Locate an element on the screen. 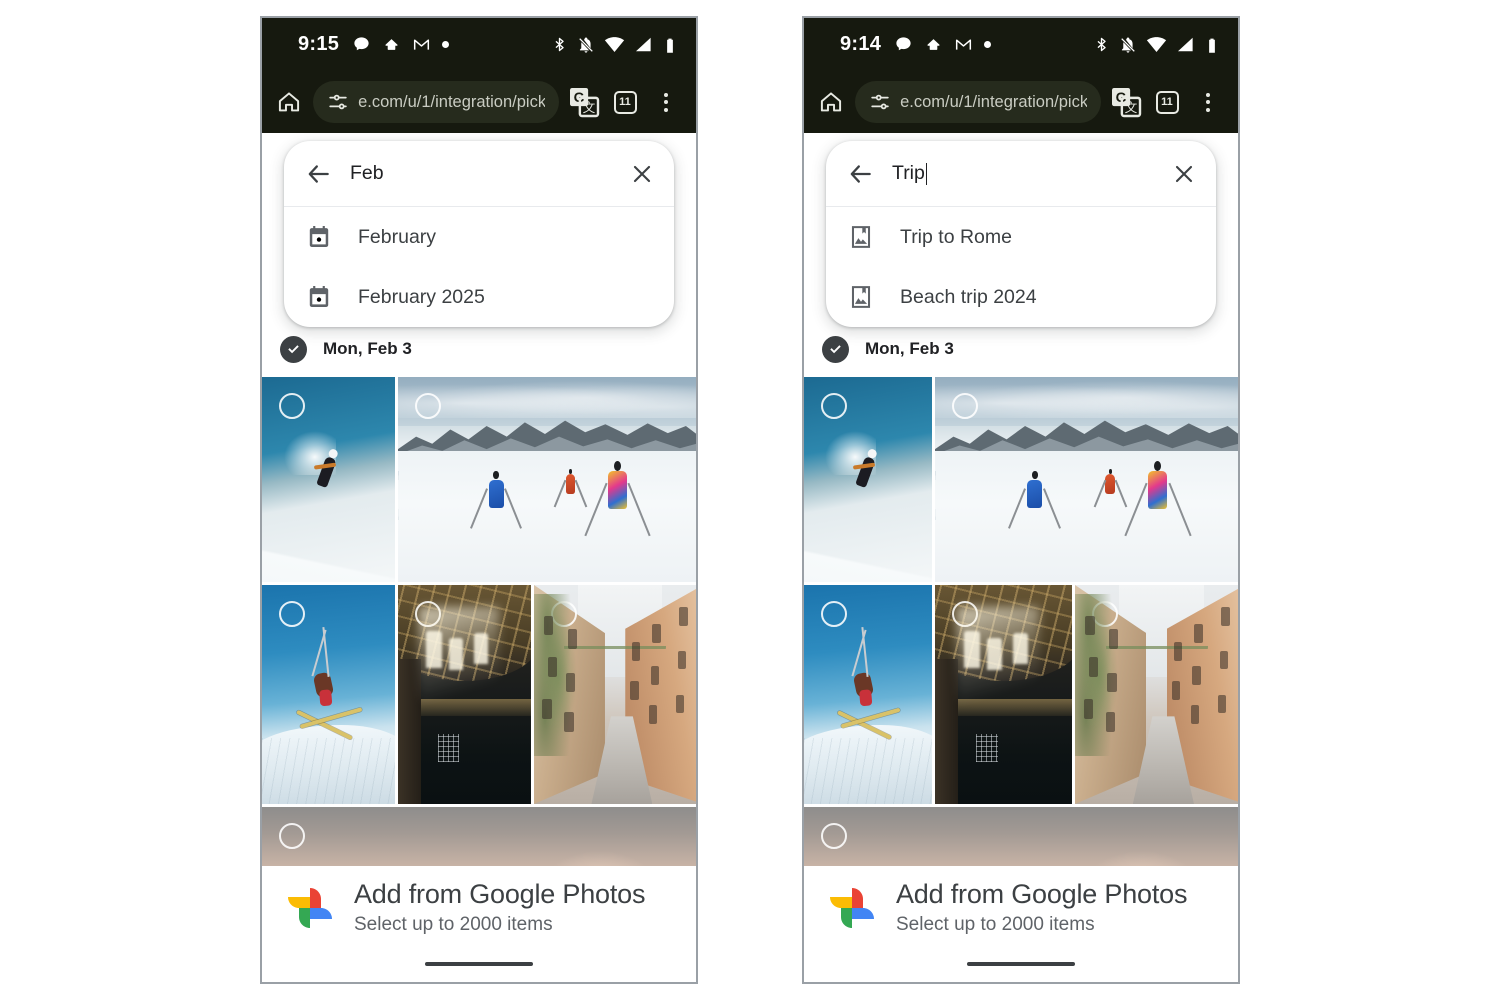 The height and width of the screenshot is (1000, 1500). search-input: Trip is located at coordinates (1023, 173).